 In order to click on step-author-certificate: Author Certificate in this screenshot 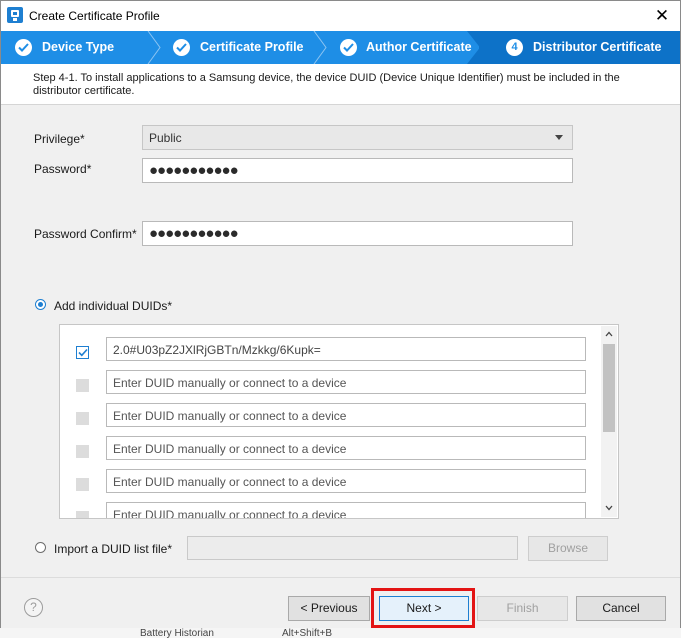, I will do `click(401, 47)`.